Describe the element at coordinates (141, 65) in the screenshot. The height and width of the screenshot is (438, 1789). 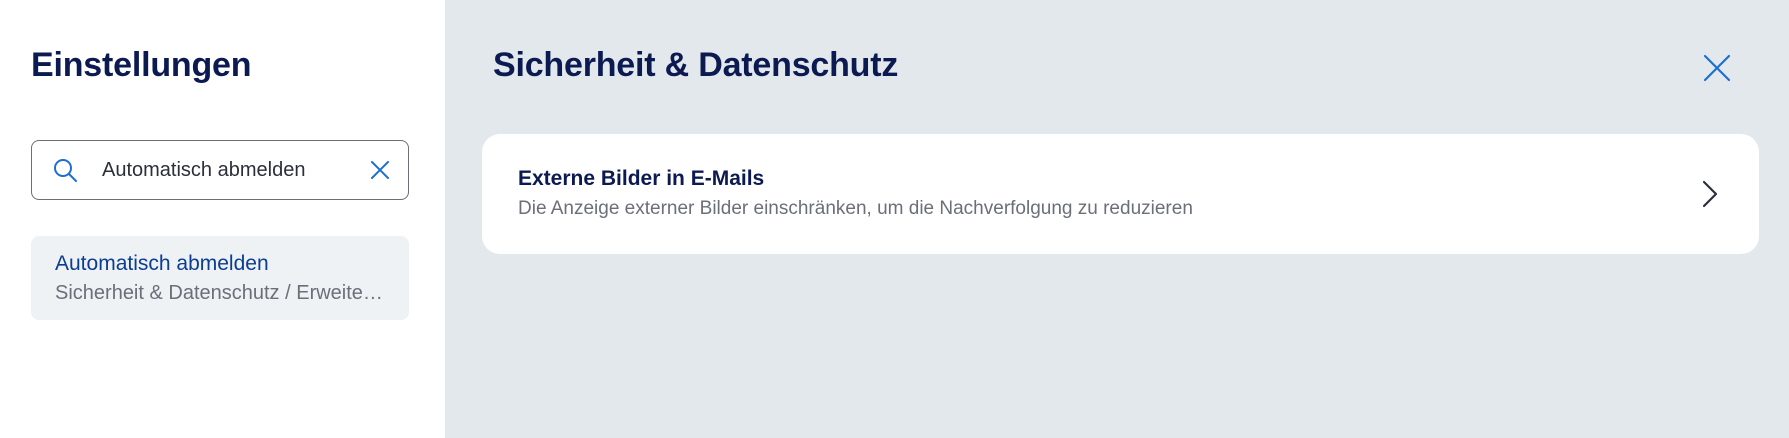
I see `sidebar-title: Einstellungen` at that location.